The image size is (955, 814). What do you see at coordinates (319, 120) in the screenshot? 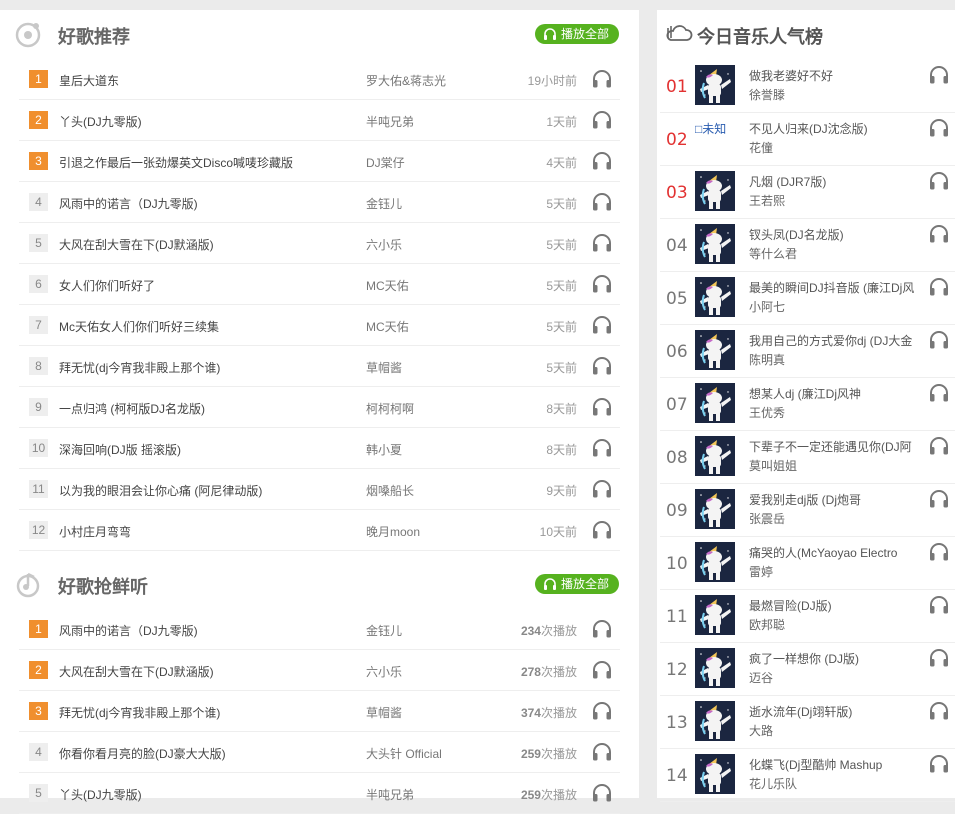
I see `song-row: 2 丫头(DJ九零版) 半吨兄弟 1天前` at bounding box center [319, 120].